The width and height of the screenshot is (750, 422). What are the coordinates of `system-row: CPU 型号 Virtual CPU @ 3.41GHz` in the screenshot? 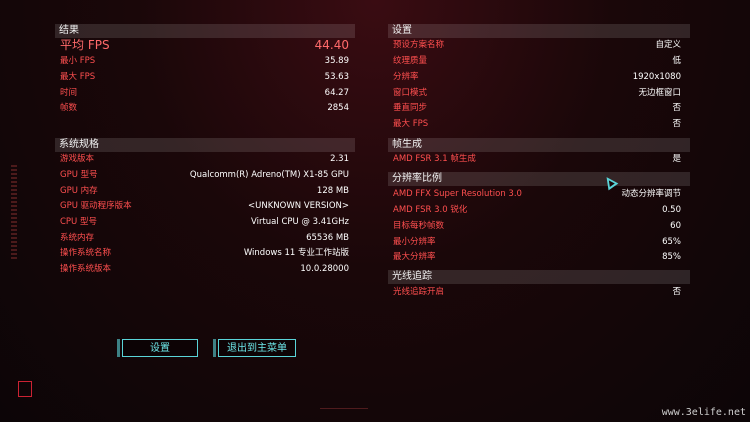 It's located at (204, 222).